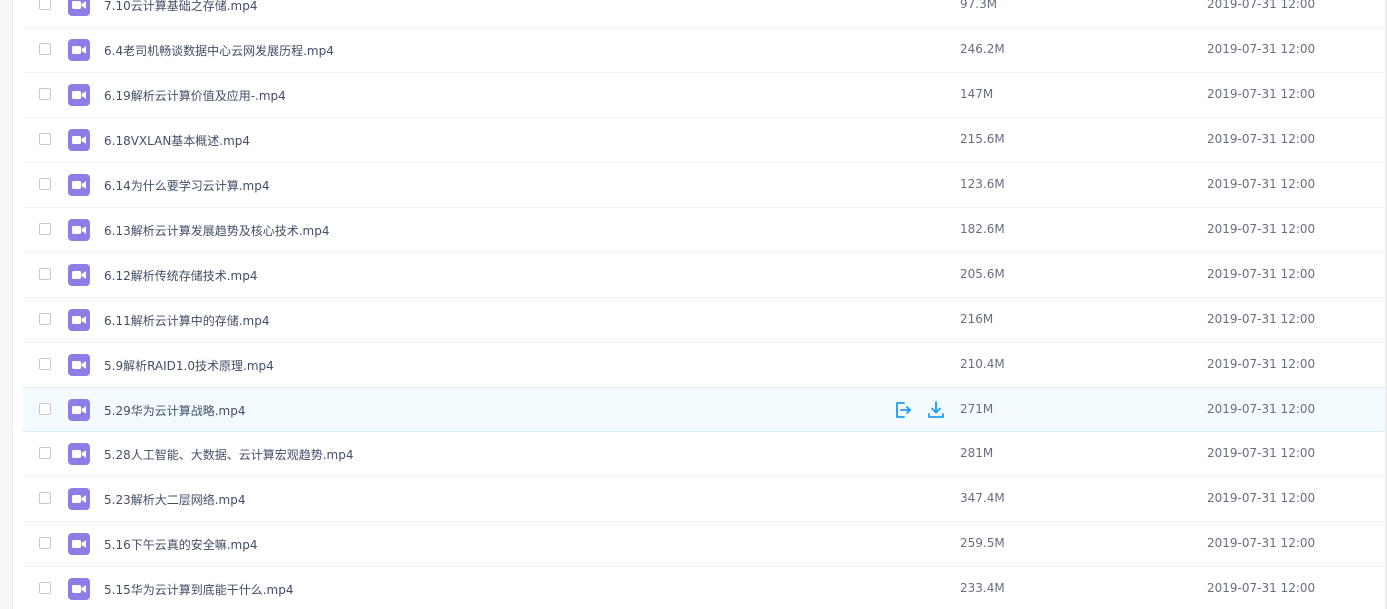 The width and height of the screenshot is (1387, 609). What do you see at coordinates (977, 409) in the screenshot?
I see `file-size: 271M` at bounding box center [977, 409].